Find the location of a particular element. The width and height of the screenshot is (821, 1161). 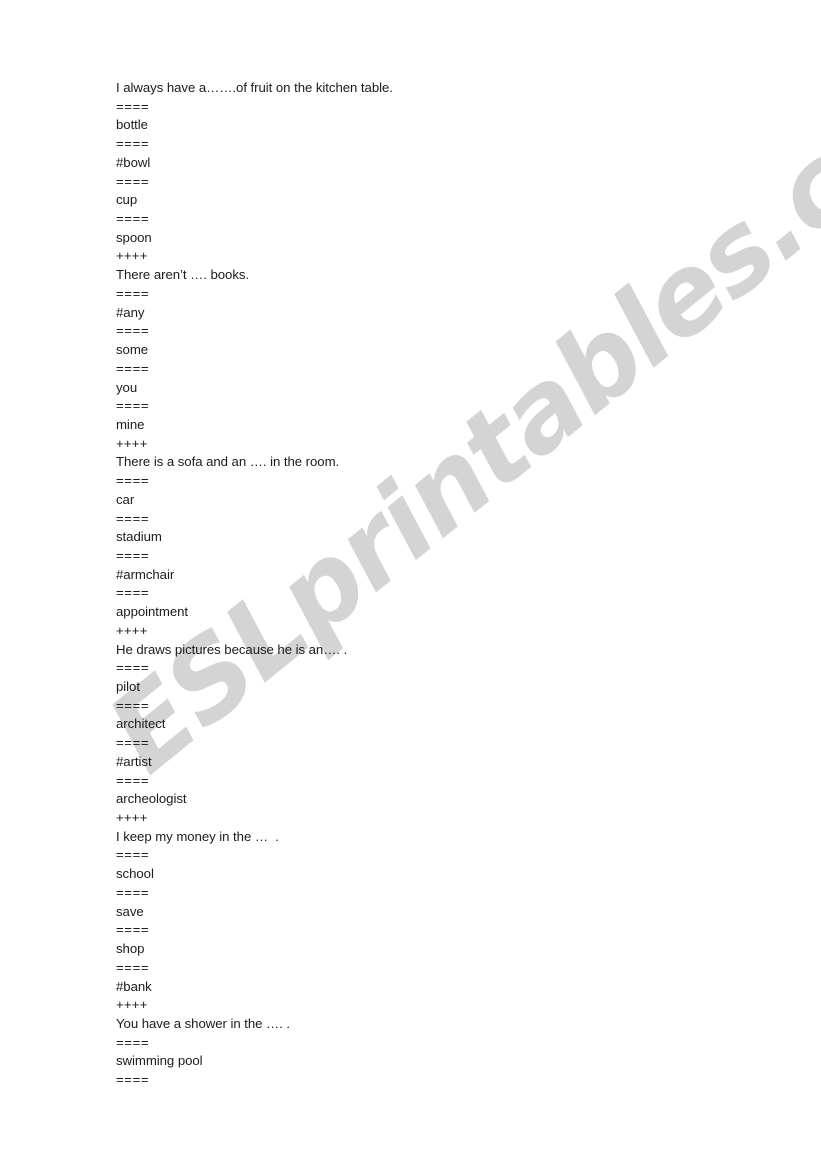

answer-option: appointment is located at coordinates (152, 612).